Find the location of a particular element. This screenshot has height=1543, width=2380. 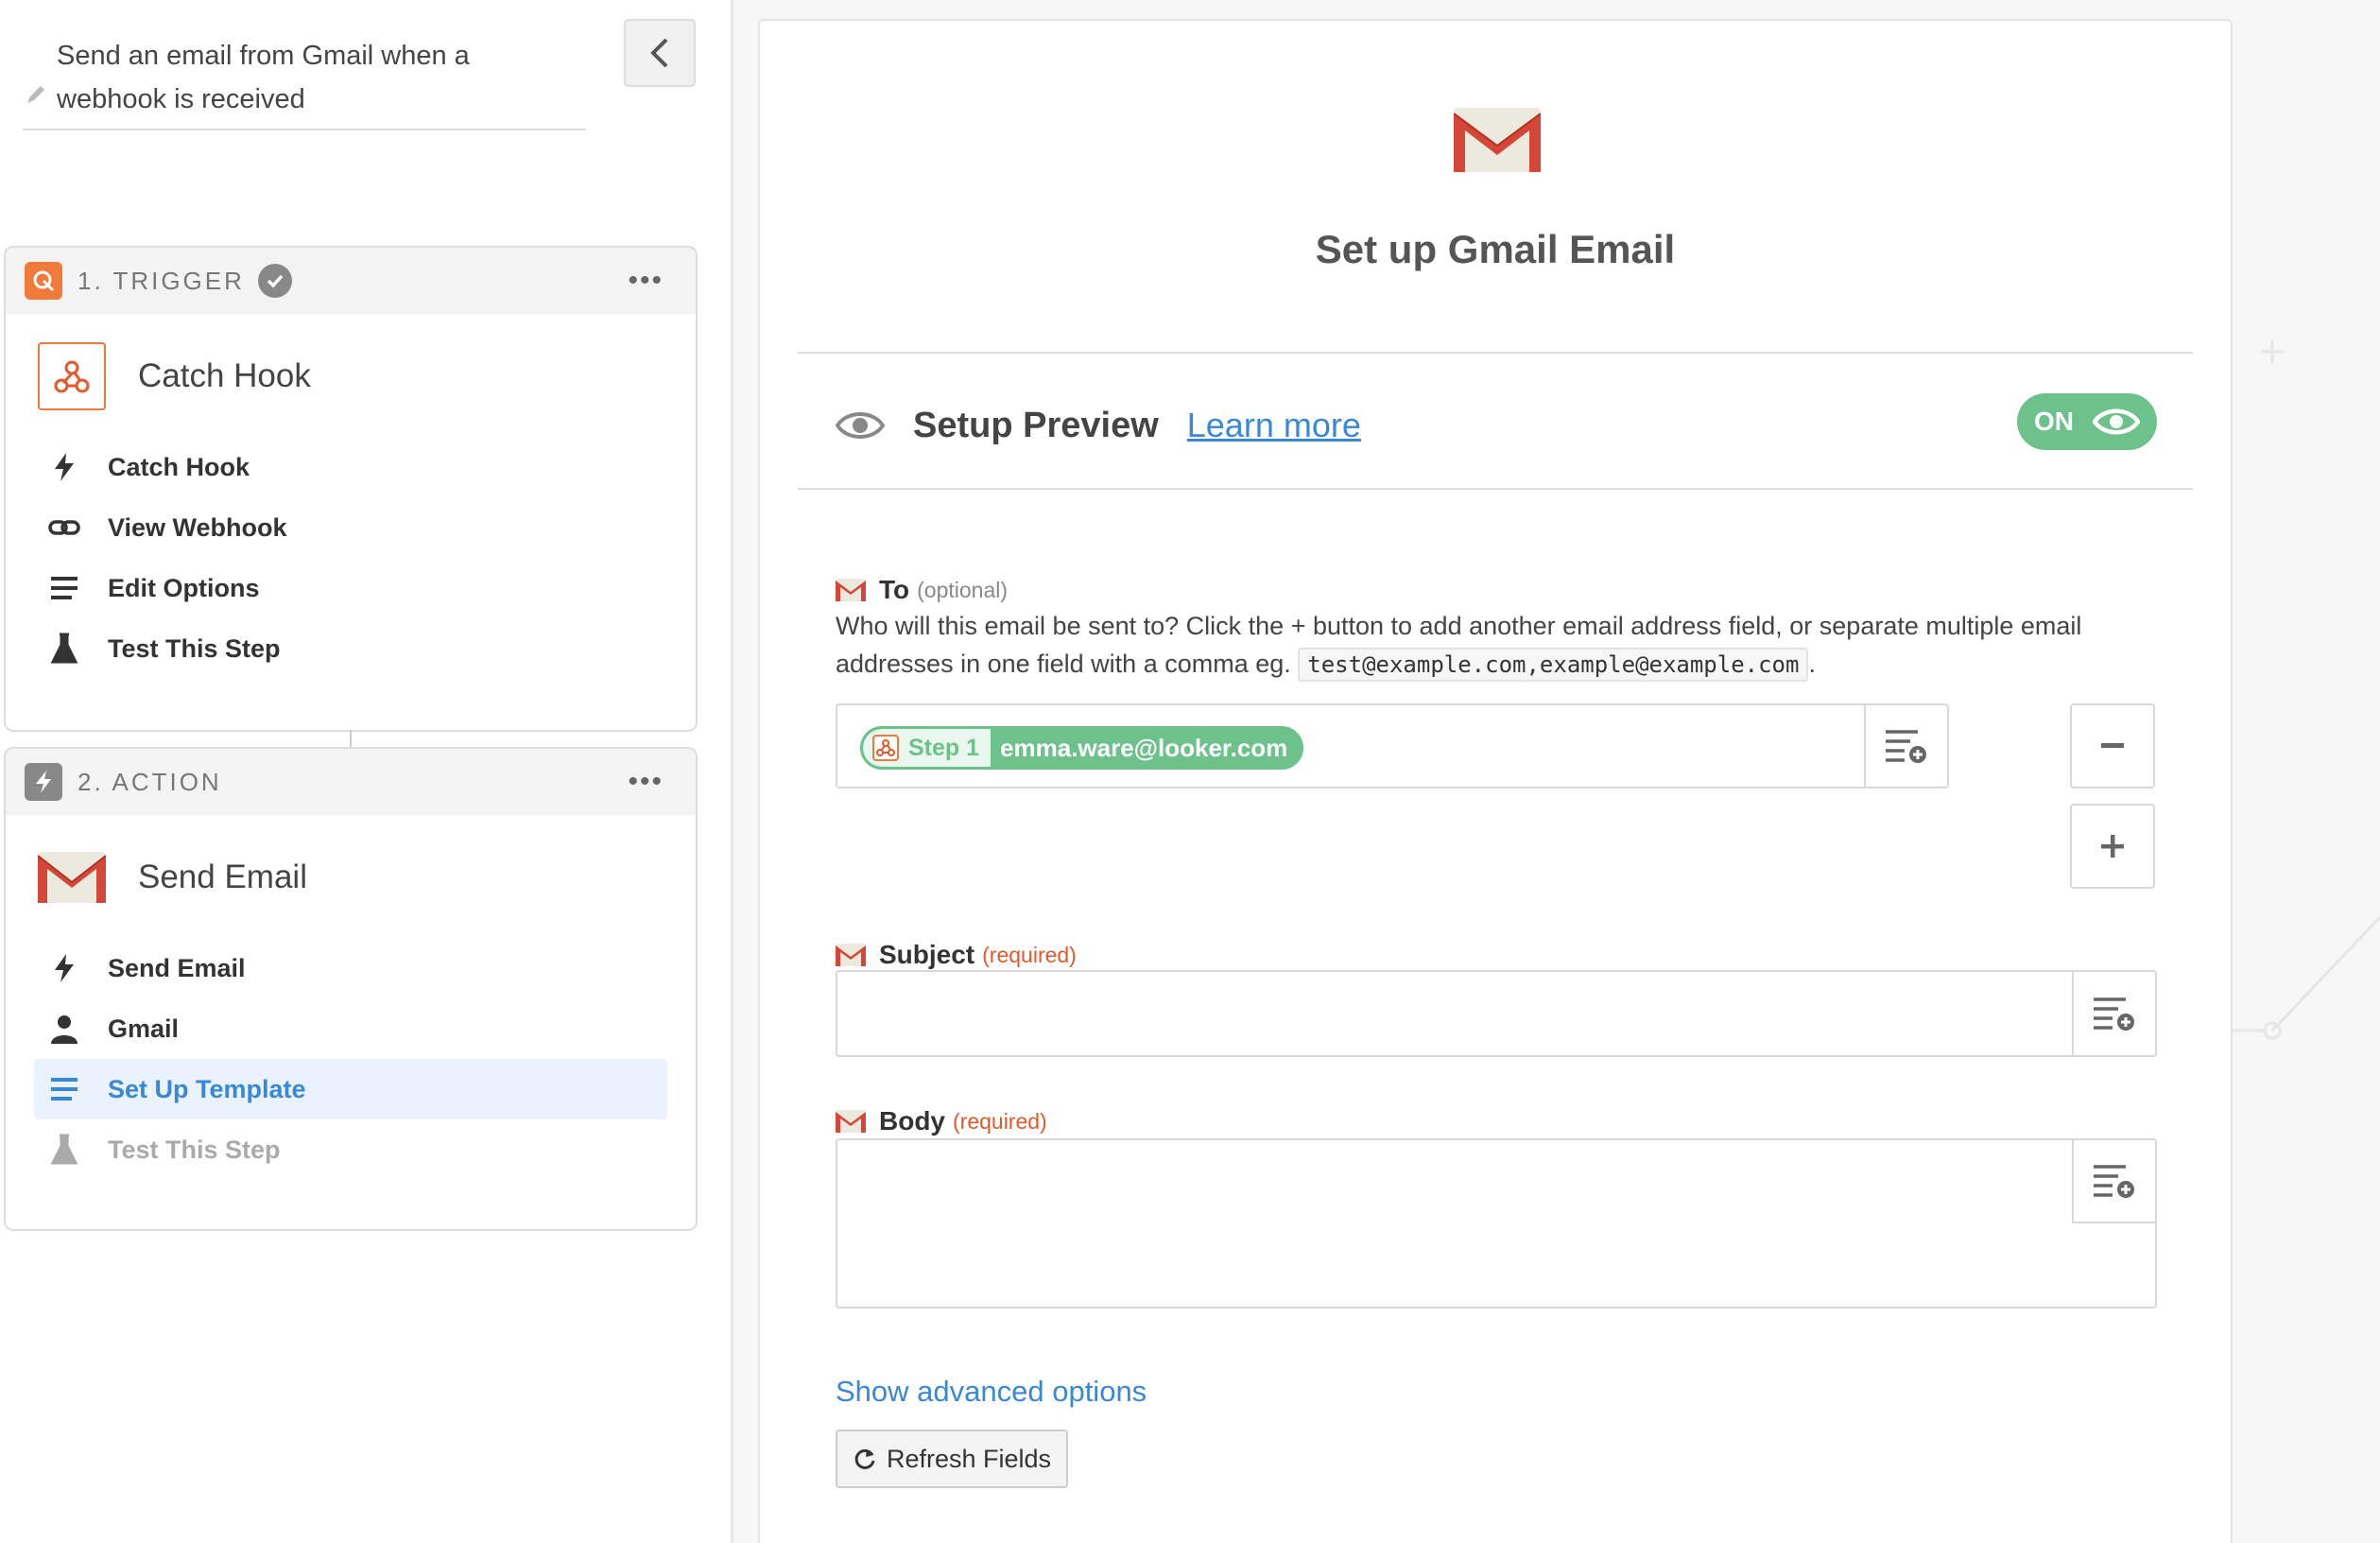

action-step-label: 2. ACTION is located at coordinates (150, 781).